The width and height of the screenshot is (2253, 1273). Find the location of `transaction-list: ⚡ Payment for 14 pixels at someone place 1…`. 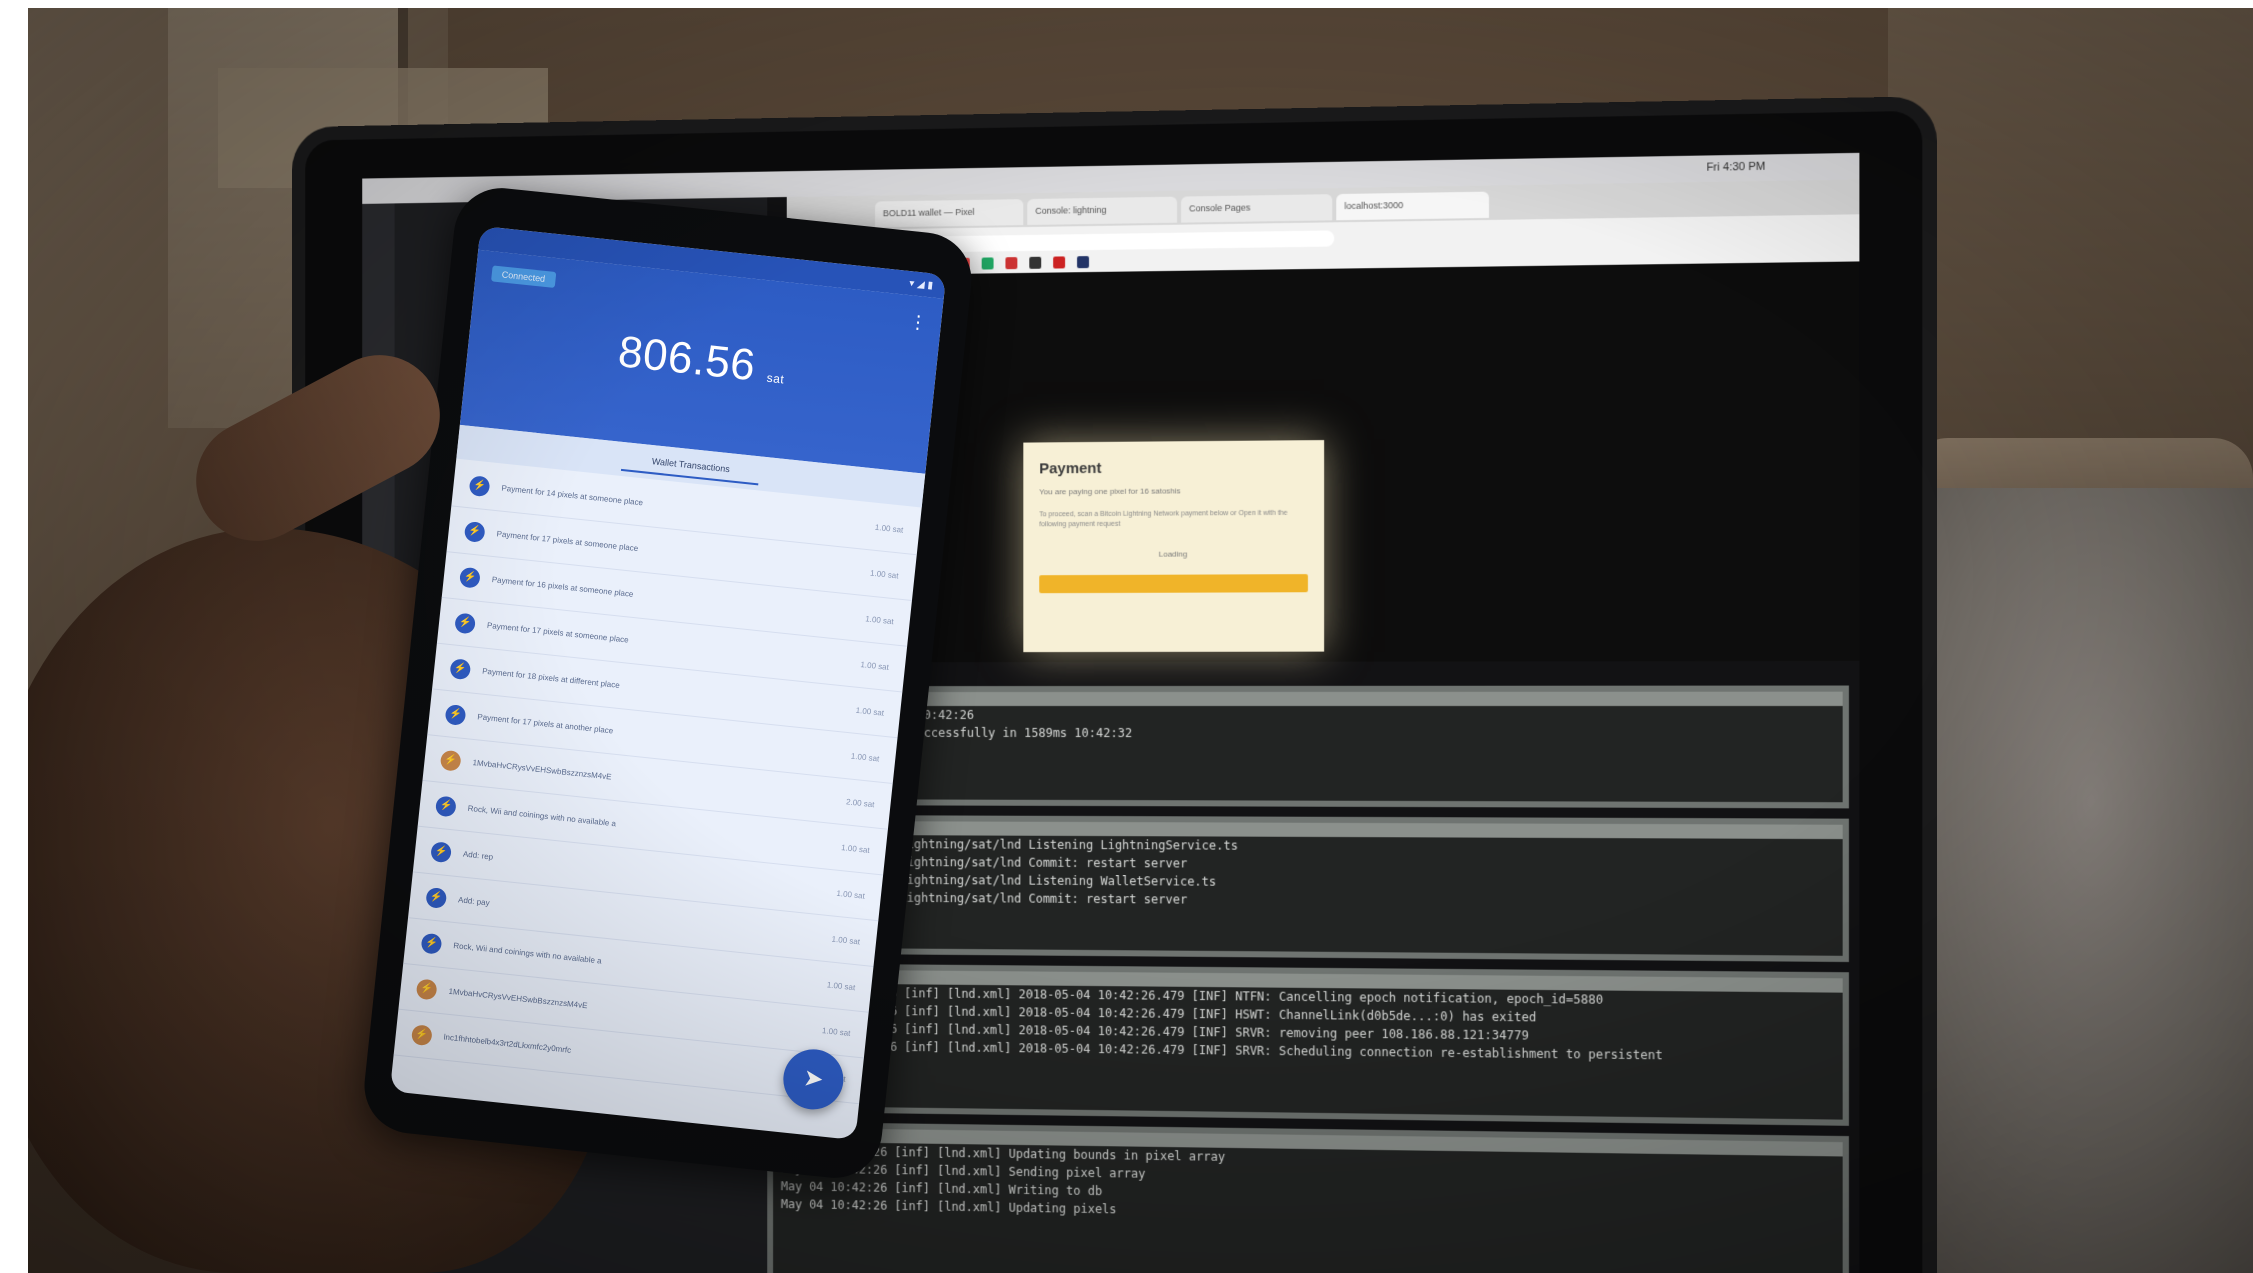

transaction-list: ⚡ Payment for 14 pixels at someone place 1… is located at coordinates (658, 783).